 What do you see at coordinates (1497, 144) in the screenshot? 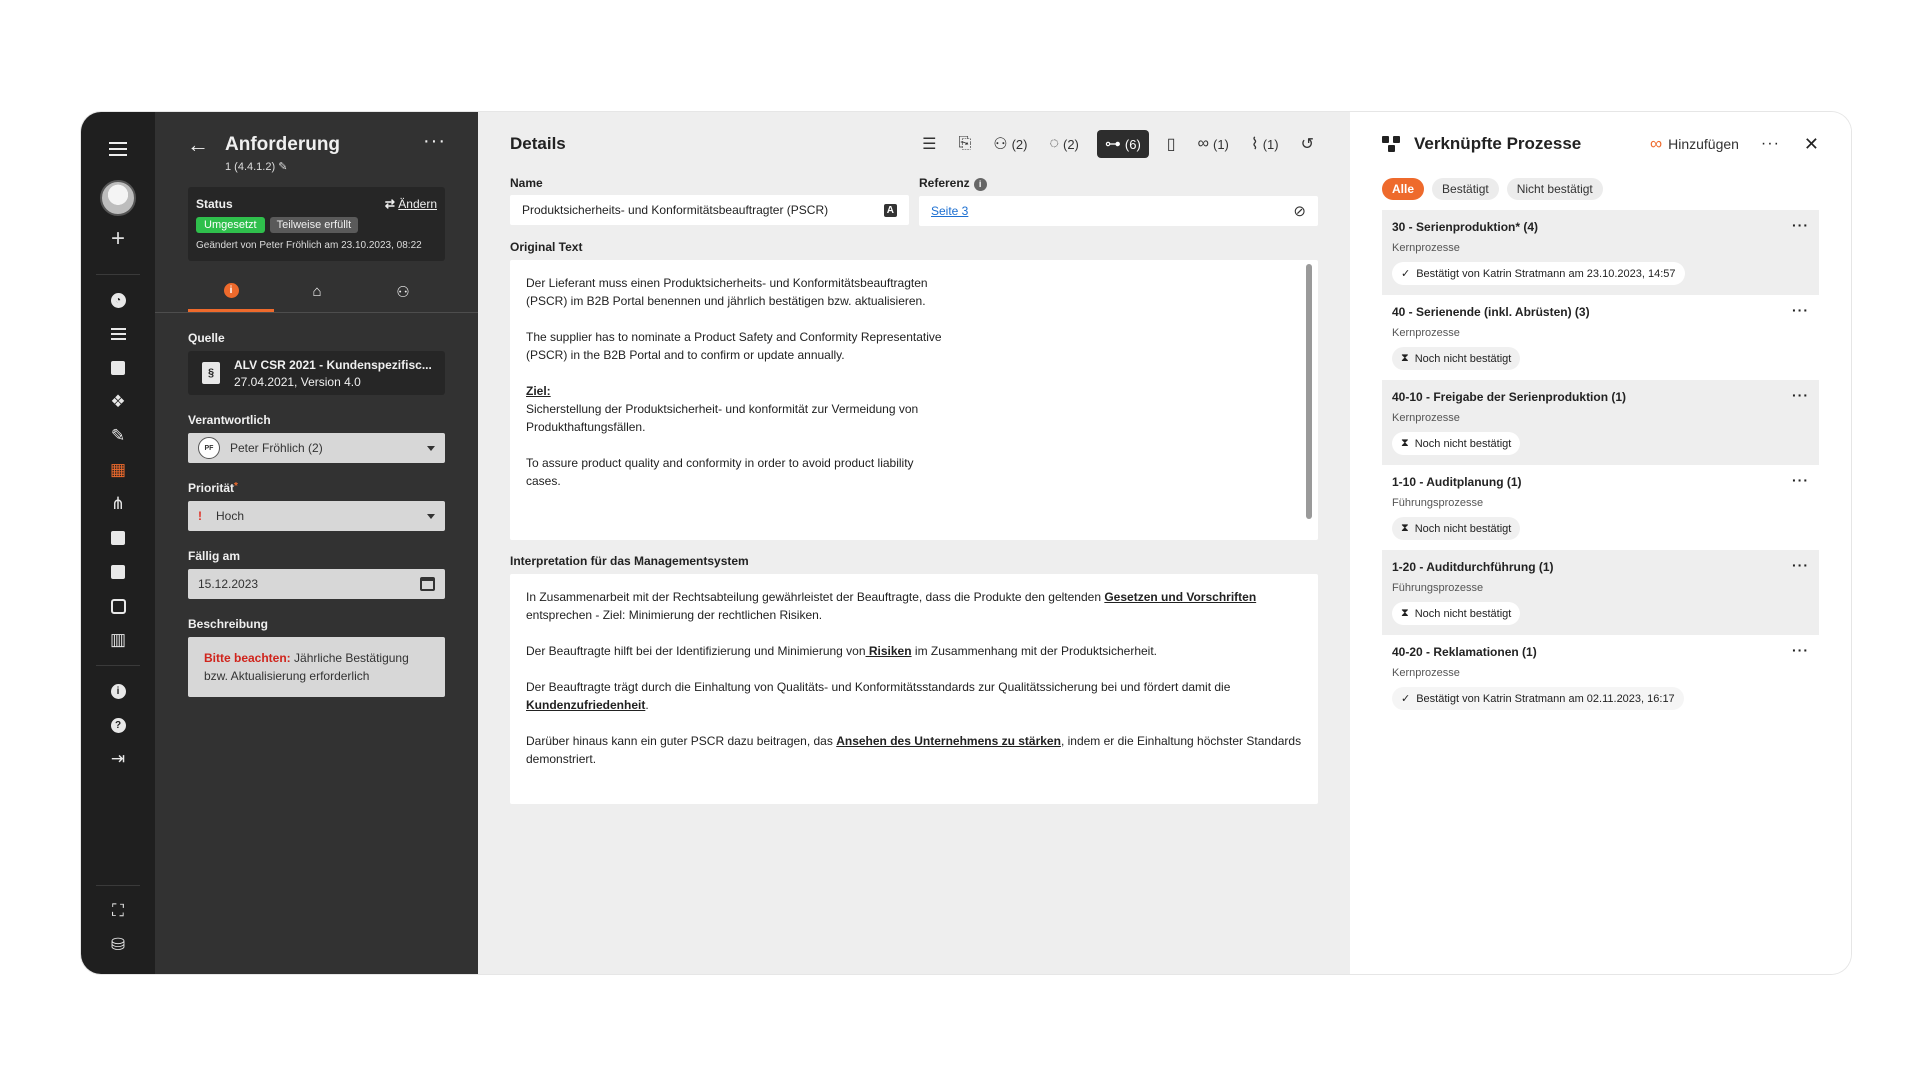
I see `linked-processes-title: Verknüpfte Prozesse` at bounding box center [1497, 144].